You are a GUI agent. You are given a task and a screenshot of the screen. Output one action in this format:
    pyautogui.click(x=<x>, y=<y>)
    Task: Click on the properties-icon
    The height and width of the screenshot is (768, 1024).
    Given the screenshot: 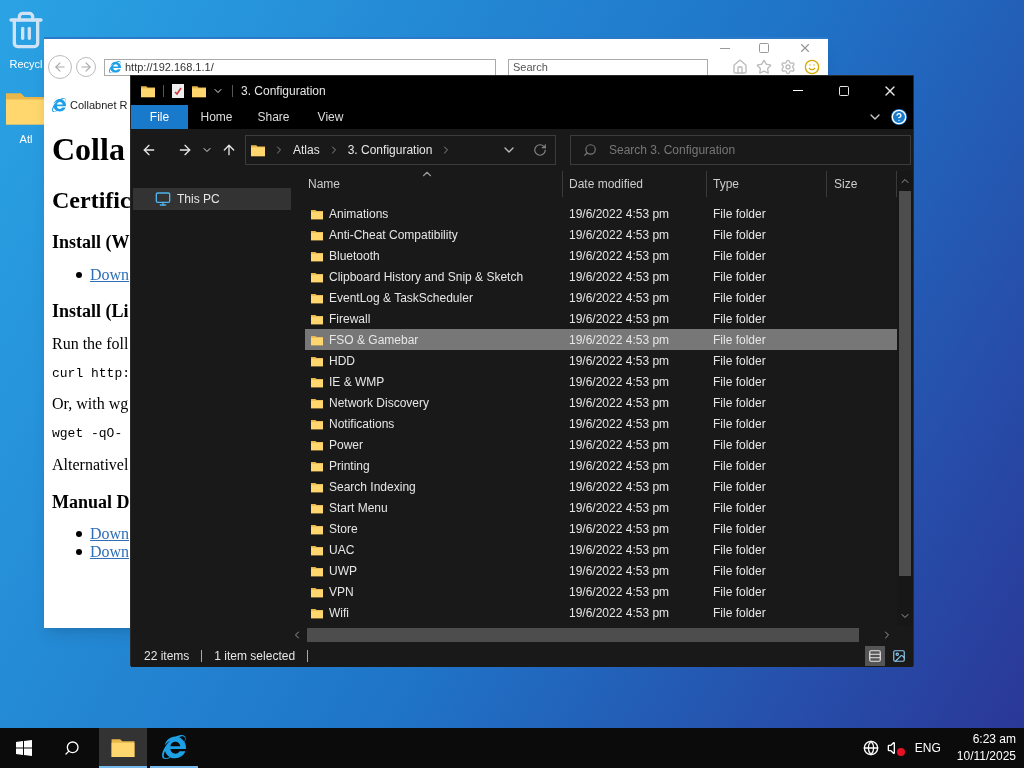 What is the action you would take?
    pyautogui.click(x=178, y=90)
    